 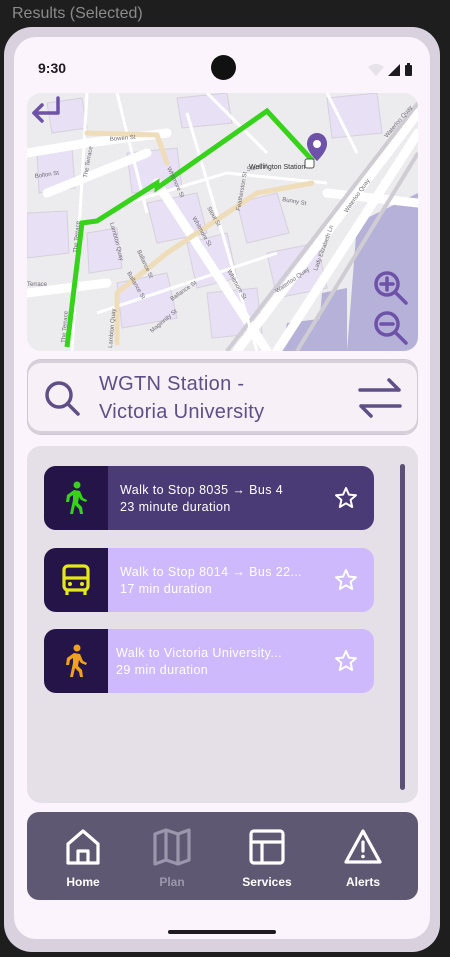 What do you see at coordinates (222, 932) in the screenshot?
I see `gesture-home-bar` at bounding box center [222, 932].